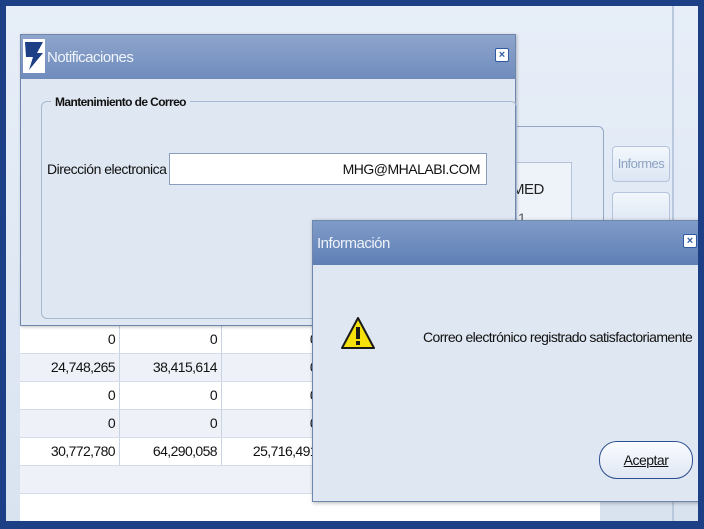 The width and height of the screenshot is (704, 529). I want to click on warning-icon, so click(358, 333).